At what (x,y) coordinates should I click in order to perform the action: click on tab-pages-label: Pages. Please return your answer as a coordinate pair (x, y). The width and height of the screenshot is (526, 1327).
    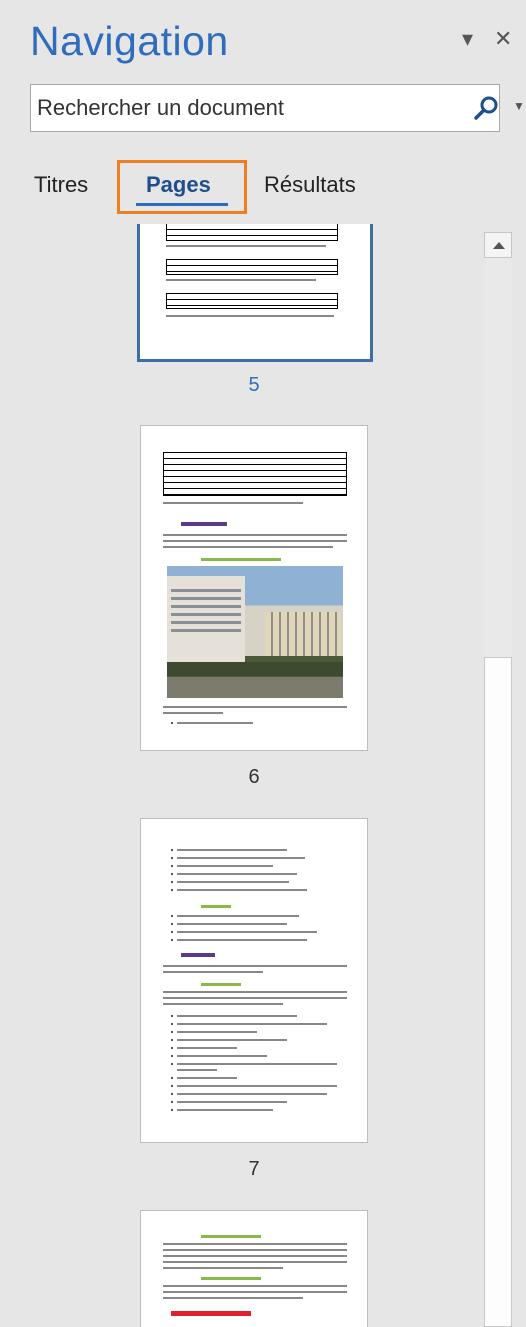
    Looking at the image, I should click on (178, 184).